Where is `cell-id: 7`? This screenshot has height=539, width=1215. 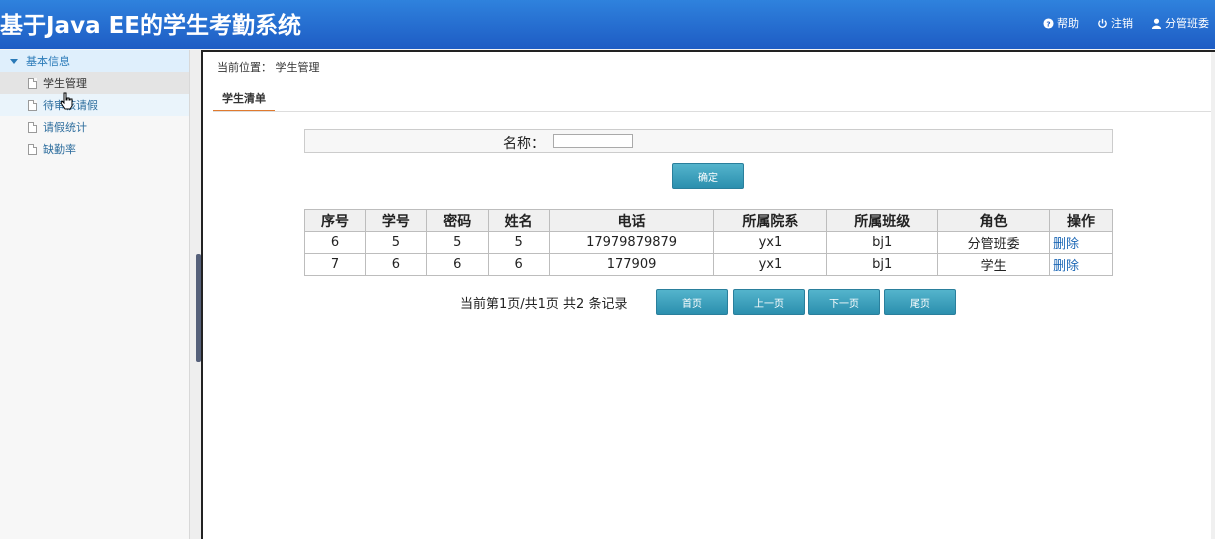 cell-id: 7 is located at coordinates (335, 264).